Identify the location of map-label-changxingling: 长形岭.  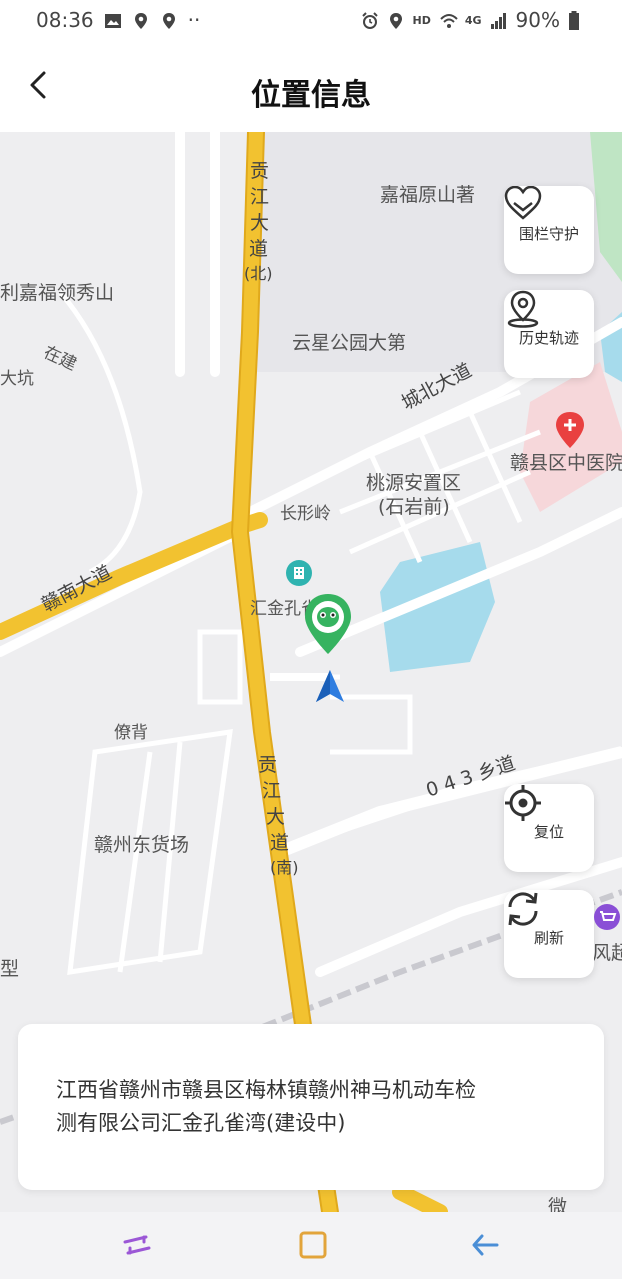
(305, 514).